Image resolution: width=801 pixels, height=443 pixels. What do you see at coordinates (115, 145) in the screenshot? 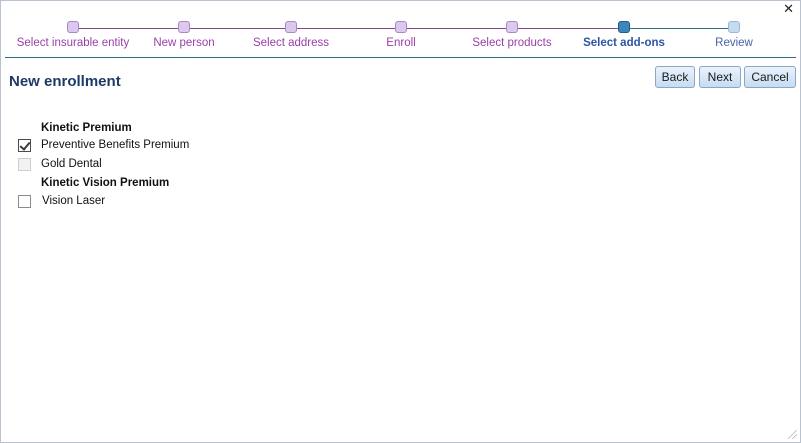
I see `addon-option-label: Preventive Benefits Premium` at bounding box center [115, 145].